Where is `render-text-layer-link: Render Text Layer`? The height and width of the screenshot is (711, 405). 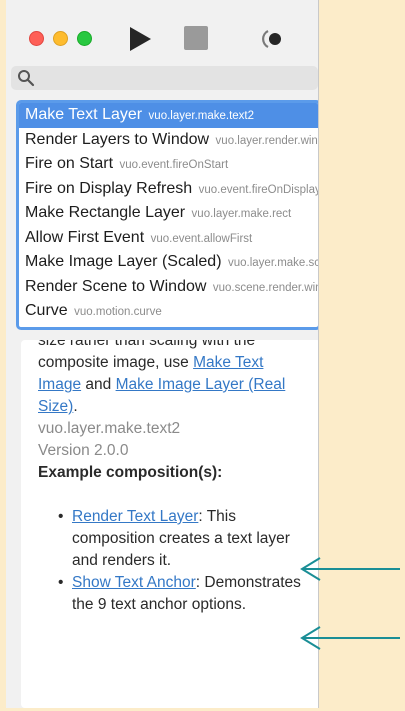 render-text-layer-link: Render Text Layer is located at coordinates (135, 516).